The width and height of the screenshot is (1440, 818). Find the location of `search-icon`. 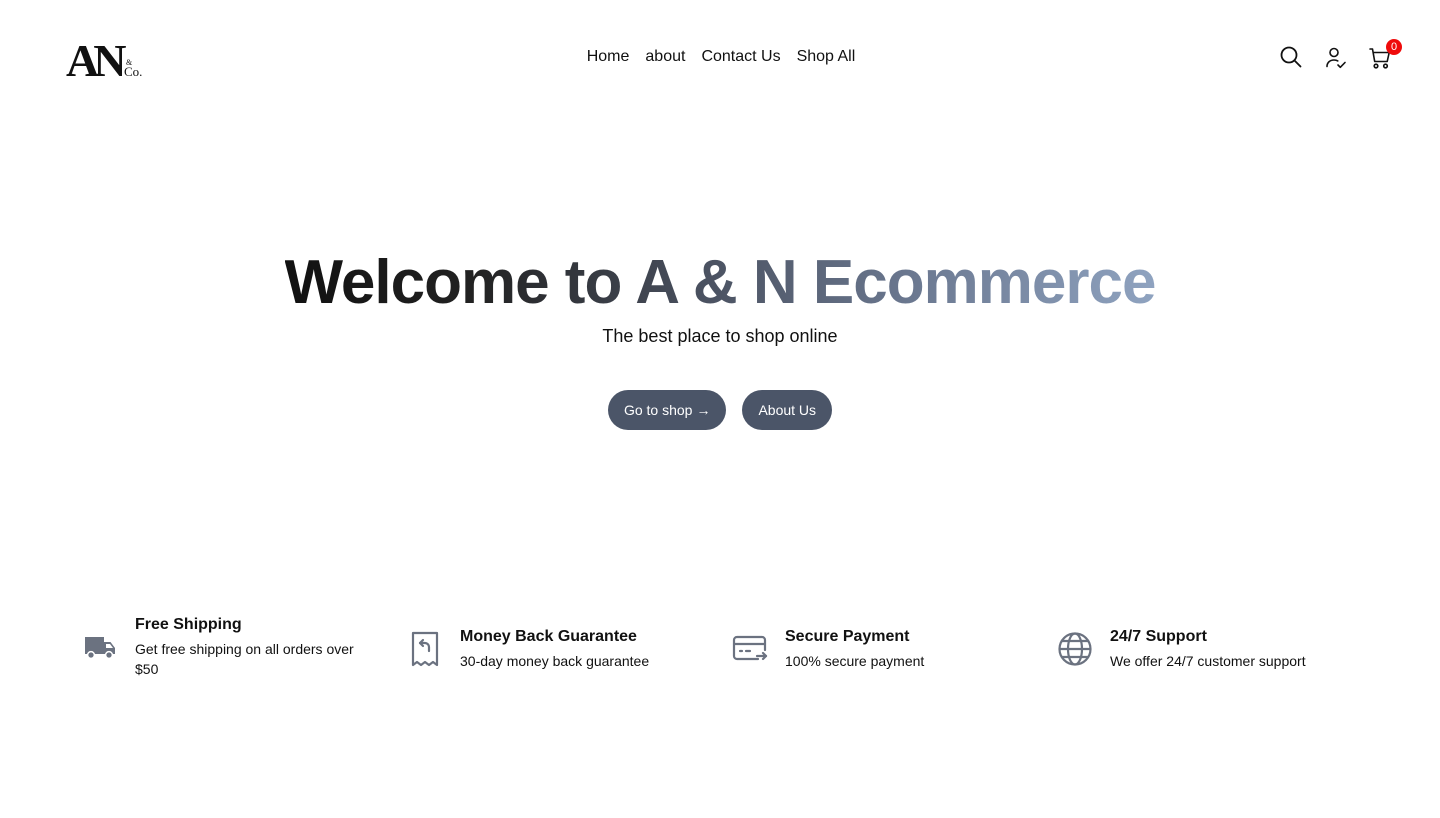

search-icon is located at coordinates (1291, 57).